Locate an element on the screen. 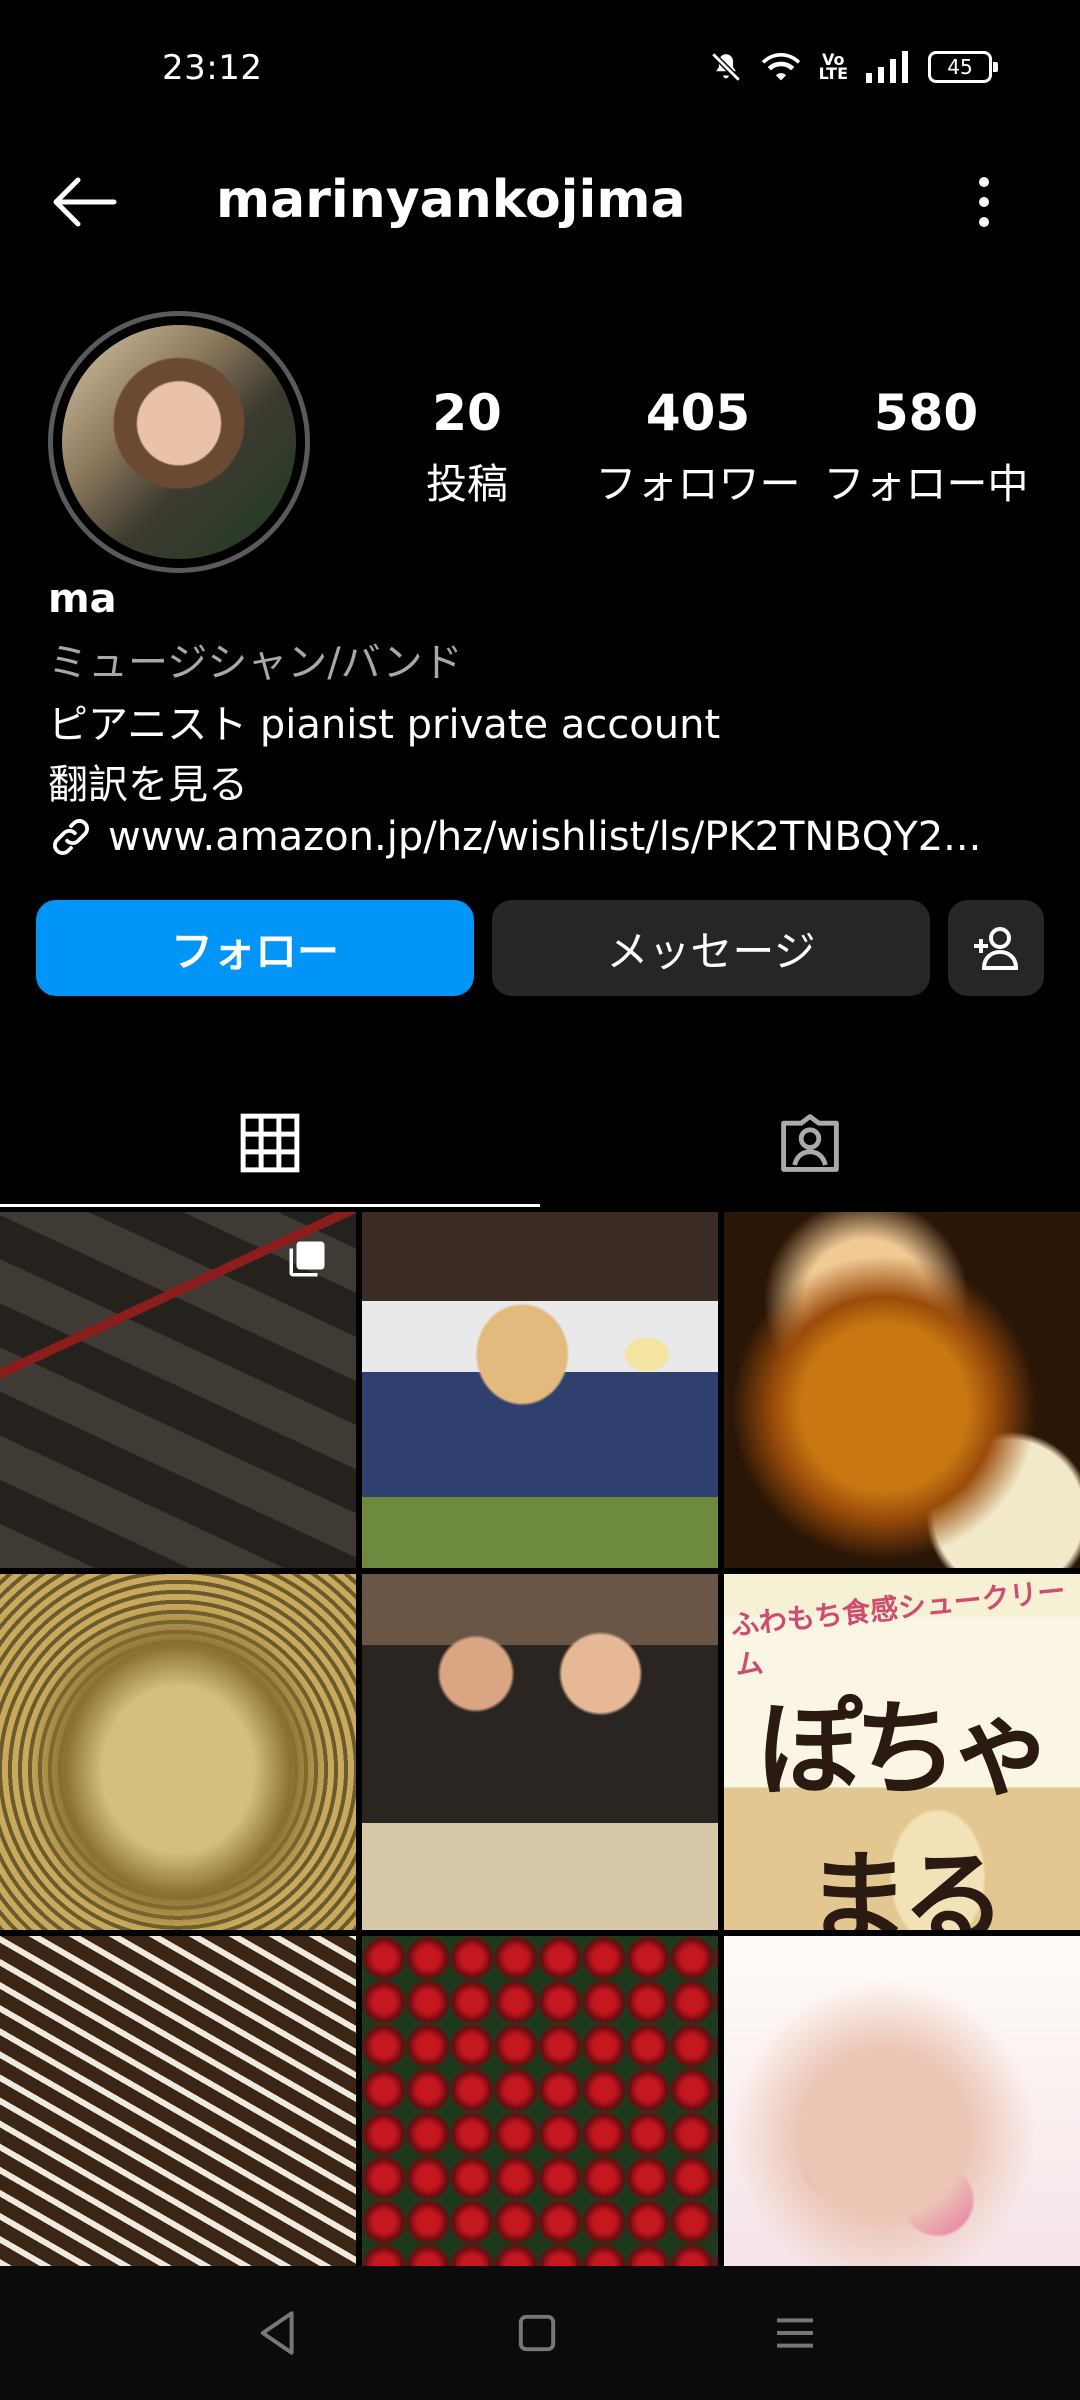 This screenshot has height=2400, width=1080. link-icon is located at coordinates (71, 837).